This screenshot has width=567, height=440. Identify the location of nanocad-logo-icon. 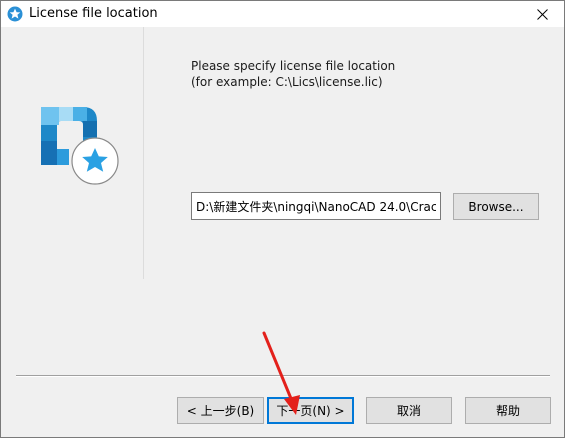
(80, 146).